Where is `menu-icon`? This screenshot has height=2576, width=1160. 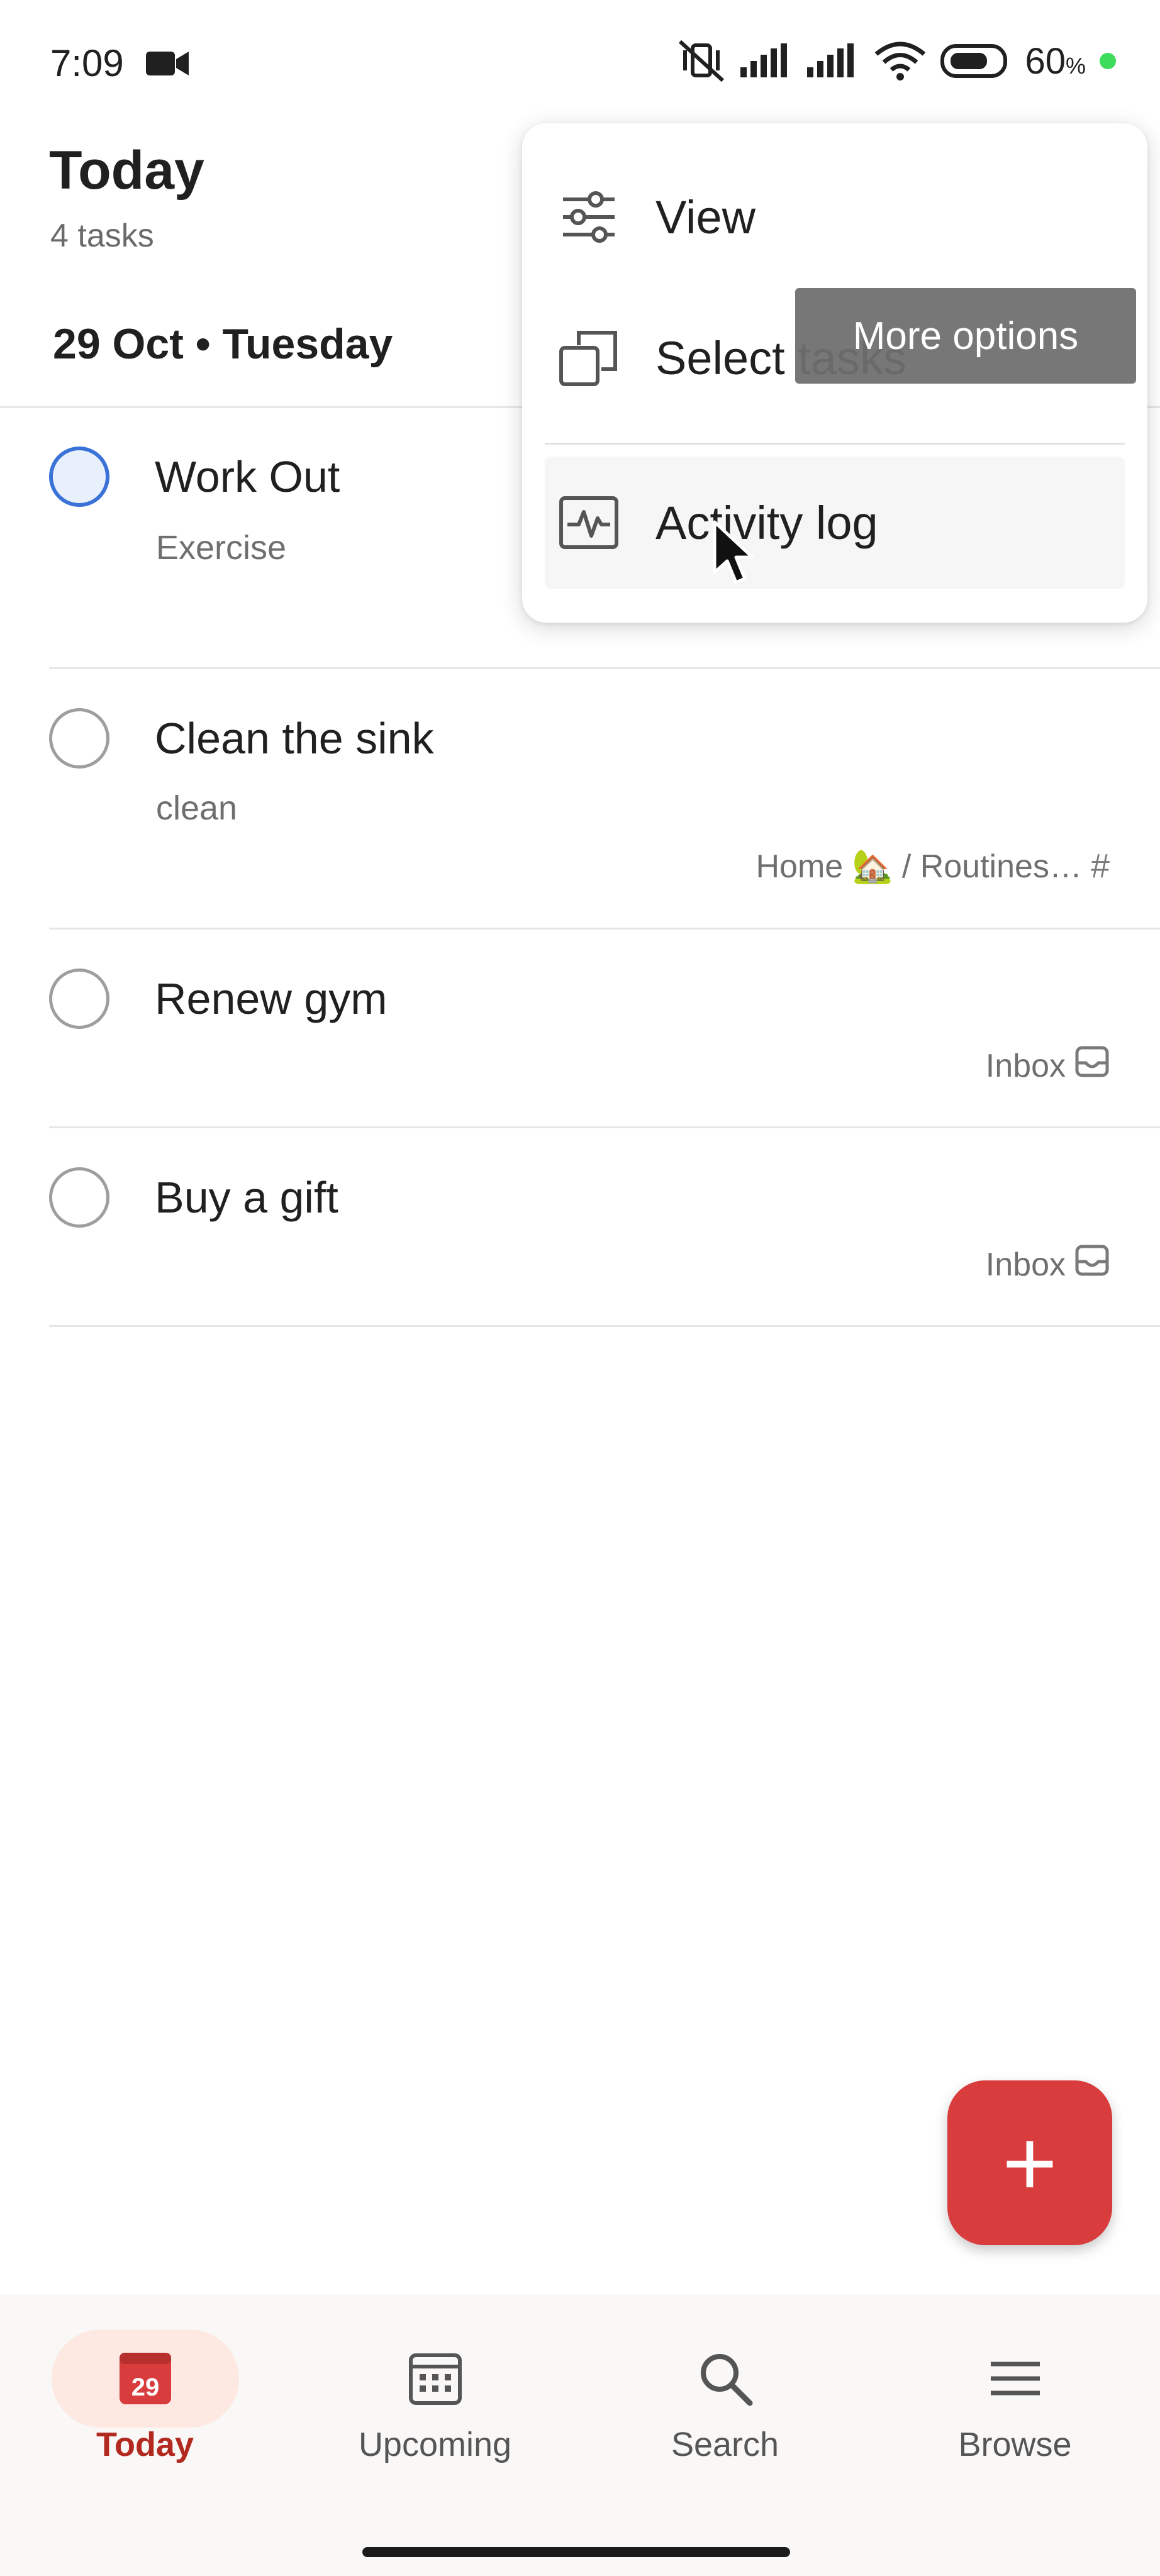
menu-icon is located at coordinates (1015, 2378).